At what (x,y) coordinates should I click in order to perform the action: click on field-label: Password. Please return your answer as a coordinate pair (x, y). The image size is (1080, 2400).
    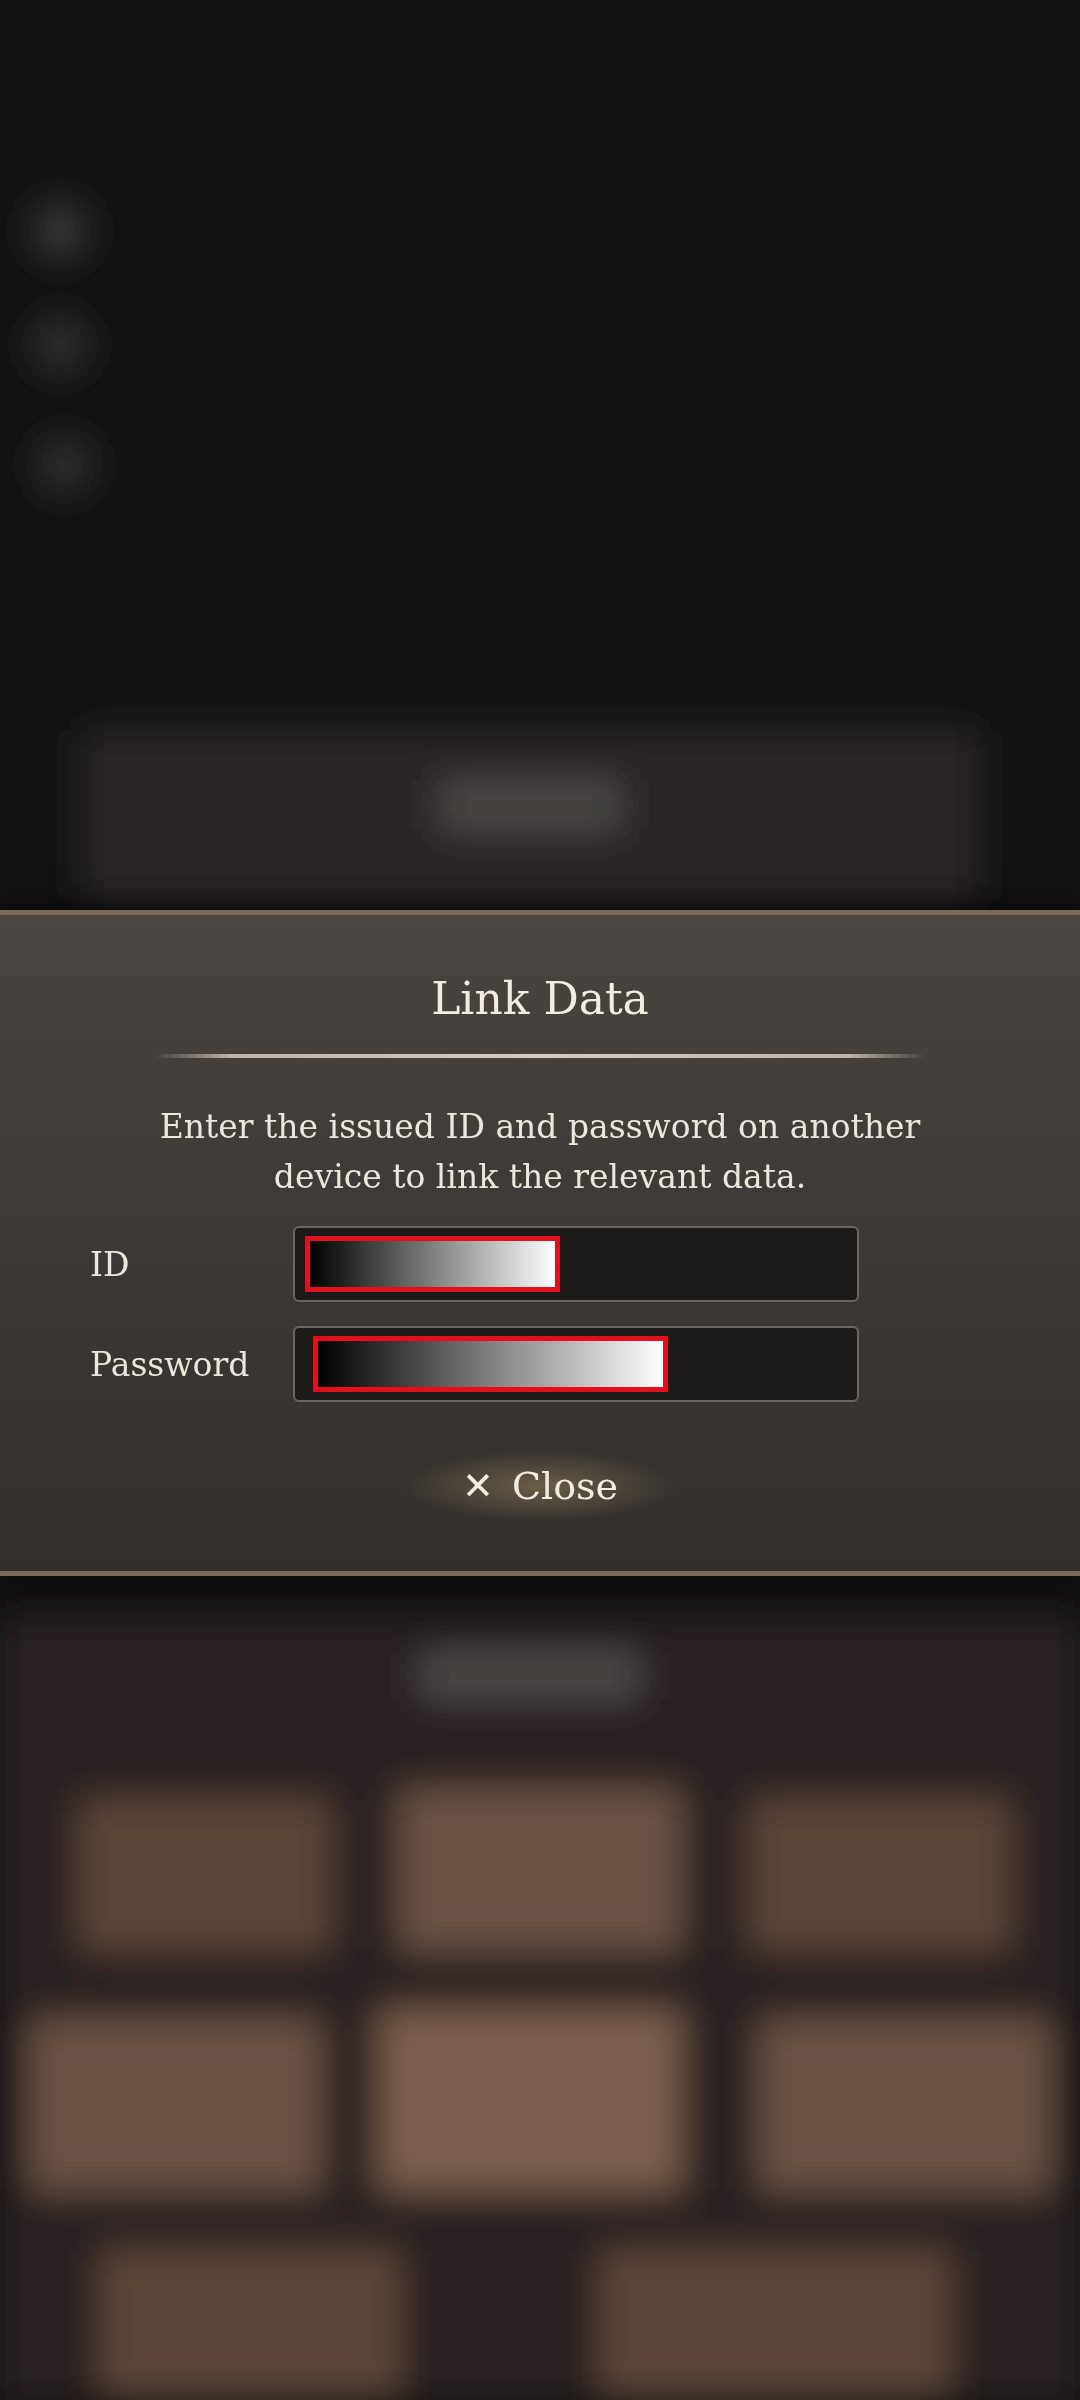
    Looking at the image, I should click on (170, 1364).